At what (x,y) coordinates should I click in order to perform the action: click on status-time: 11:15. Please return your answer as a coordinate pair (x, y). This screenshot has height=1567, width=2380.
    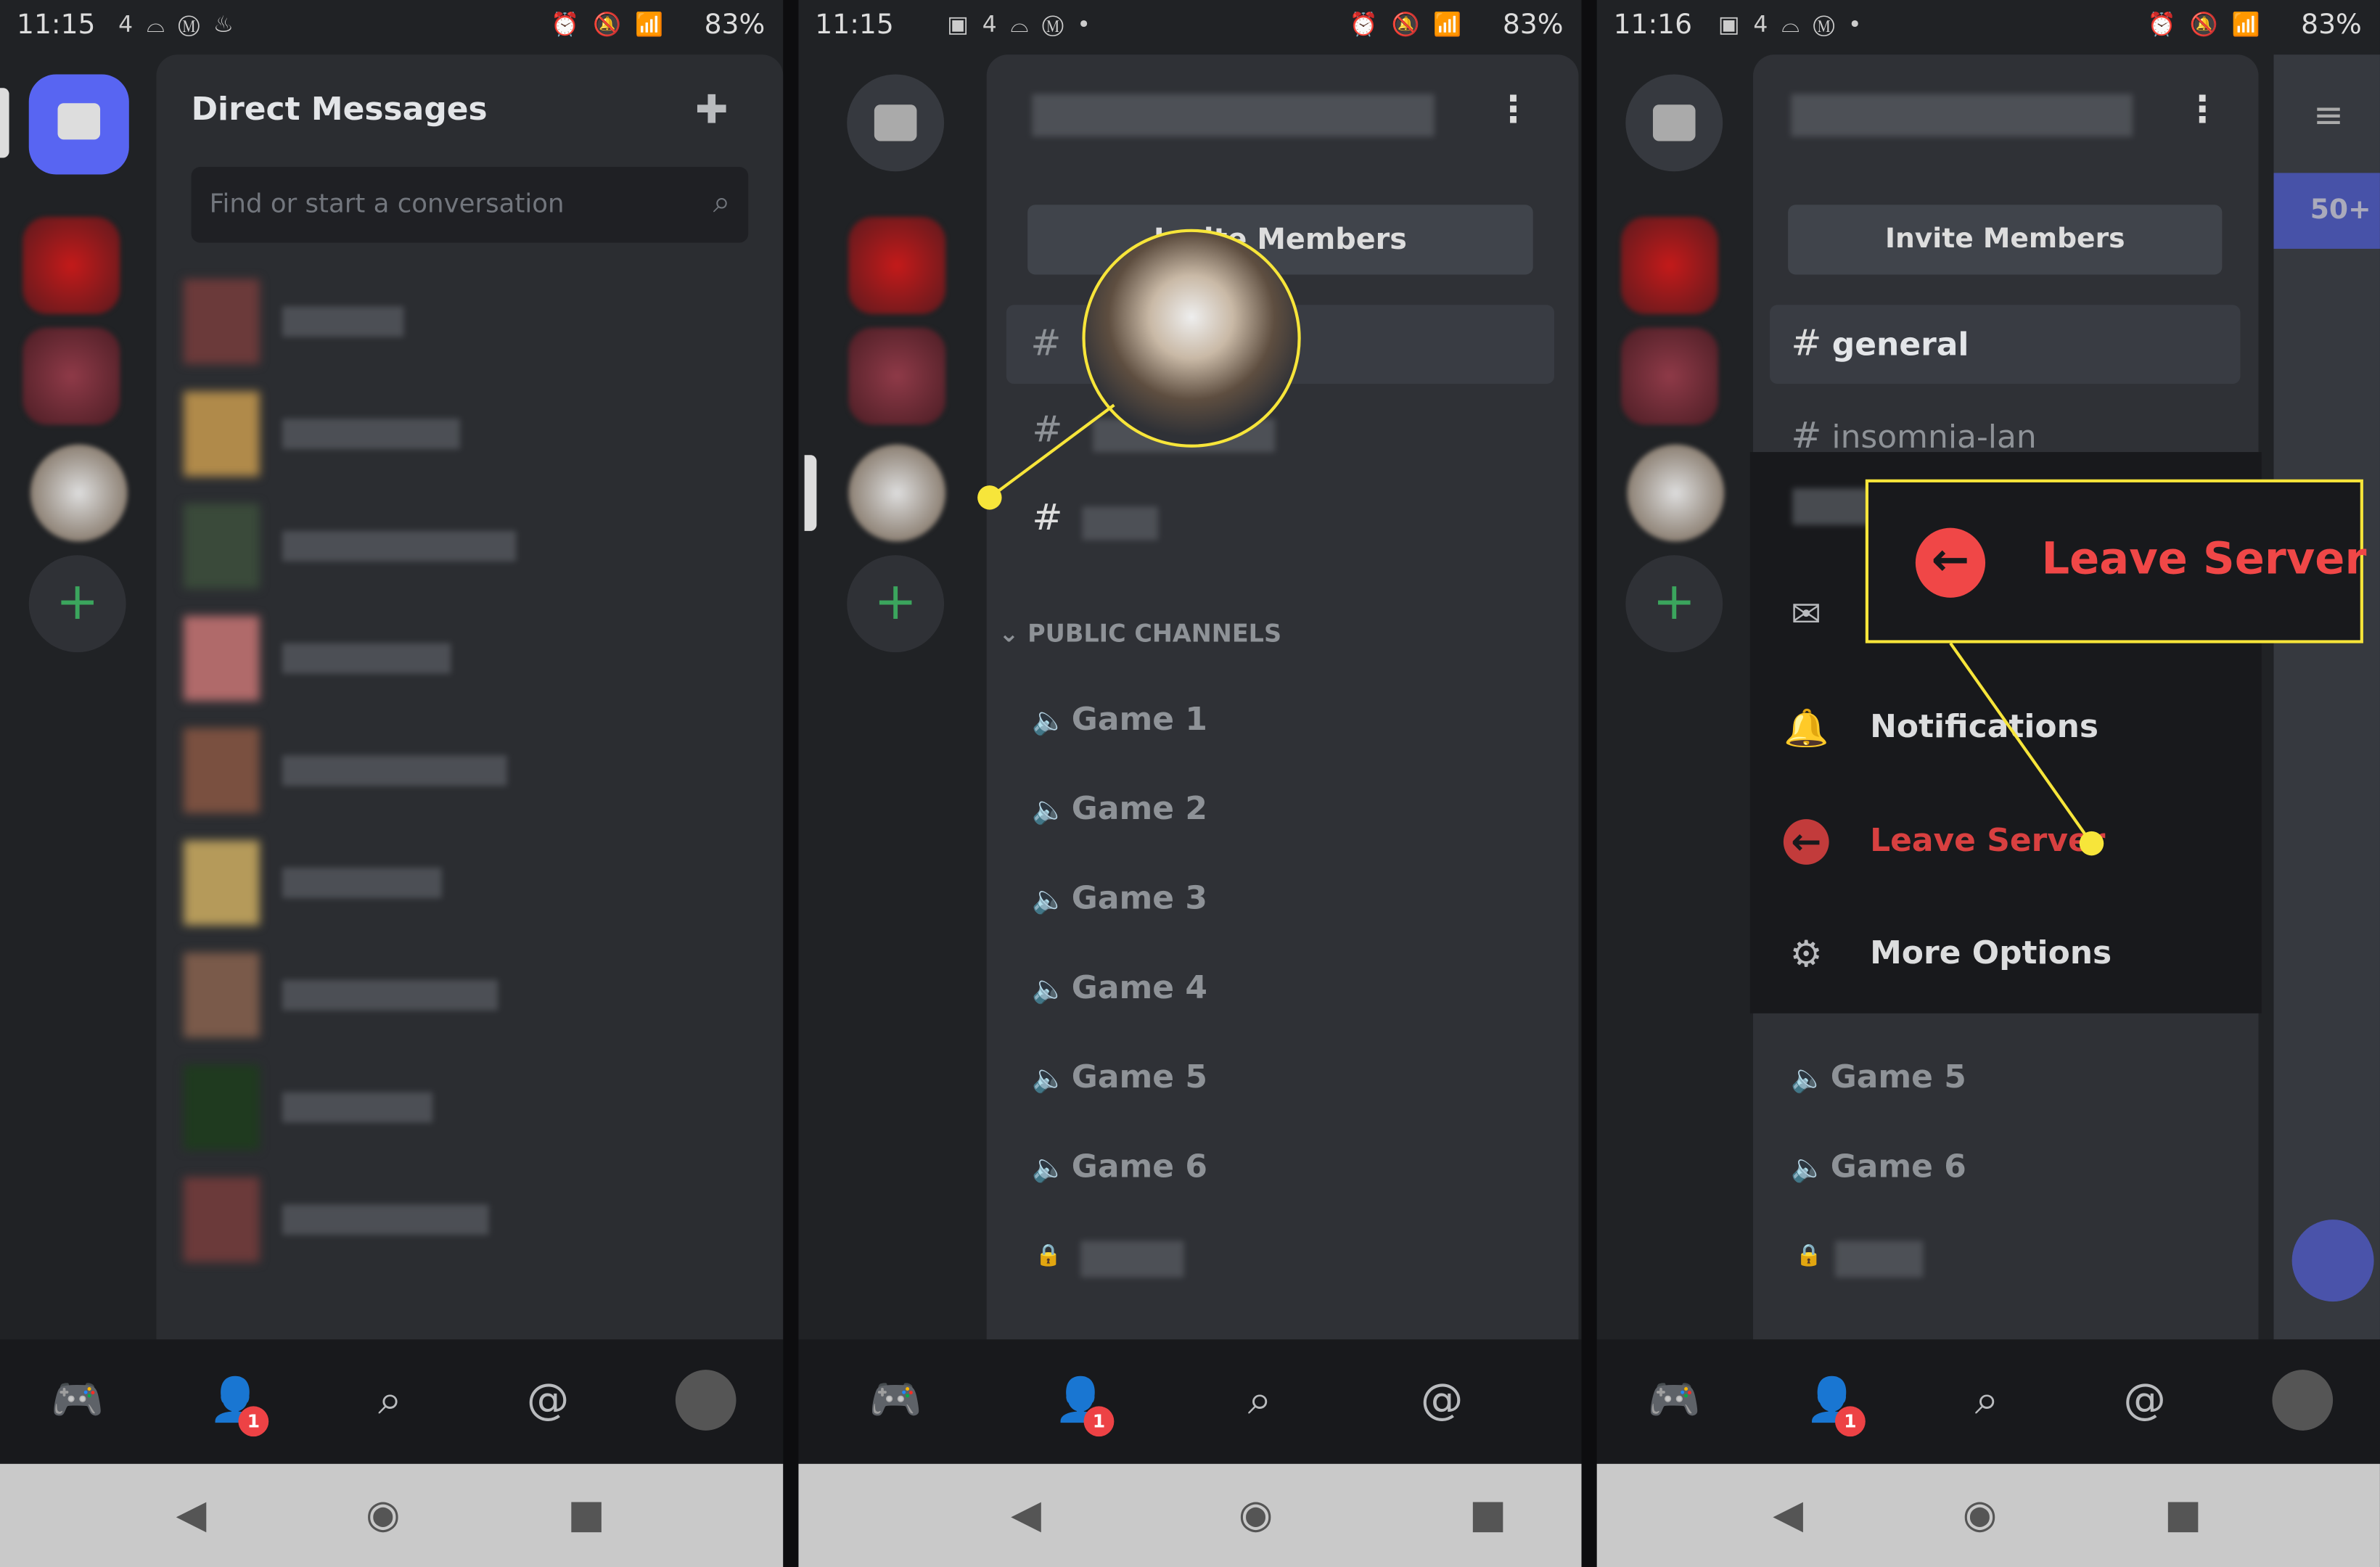
    Looking at the image, I should click on (56, 25).